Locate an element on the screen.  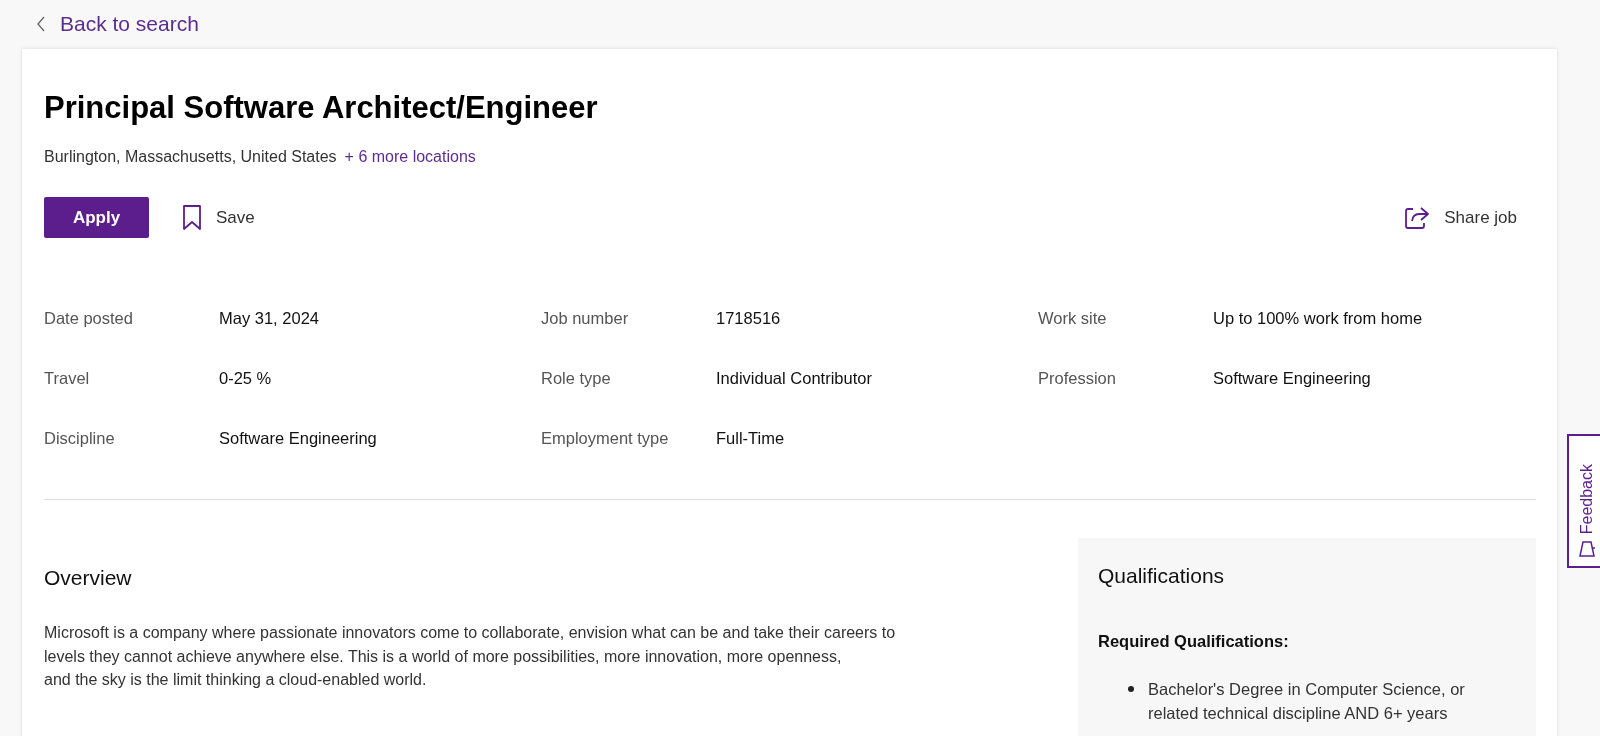
back-link: Back to search is located at coordinates (99, 19).